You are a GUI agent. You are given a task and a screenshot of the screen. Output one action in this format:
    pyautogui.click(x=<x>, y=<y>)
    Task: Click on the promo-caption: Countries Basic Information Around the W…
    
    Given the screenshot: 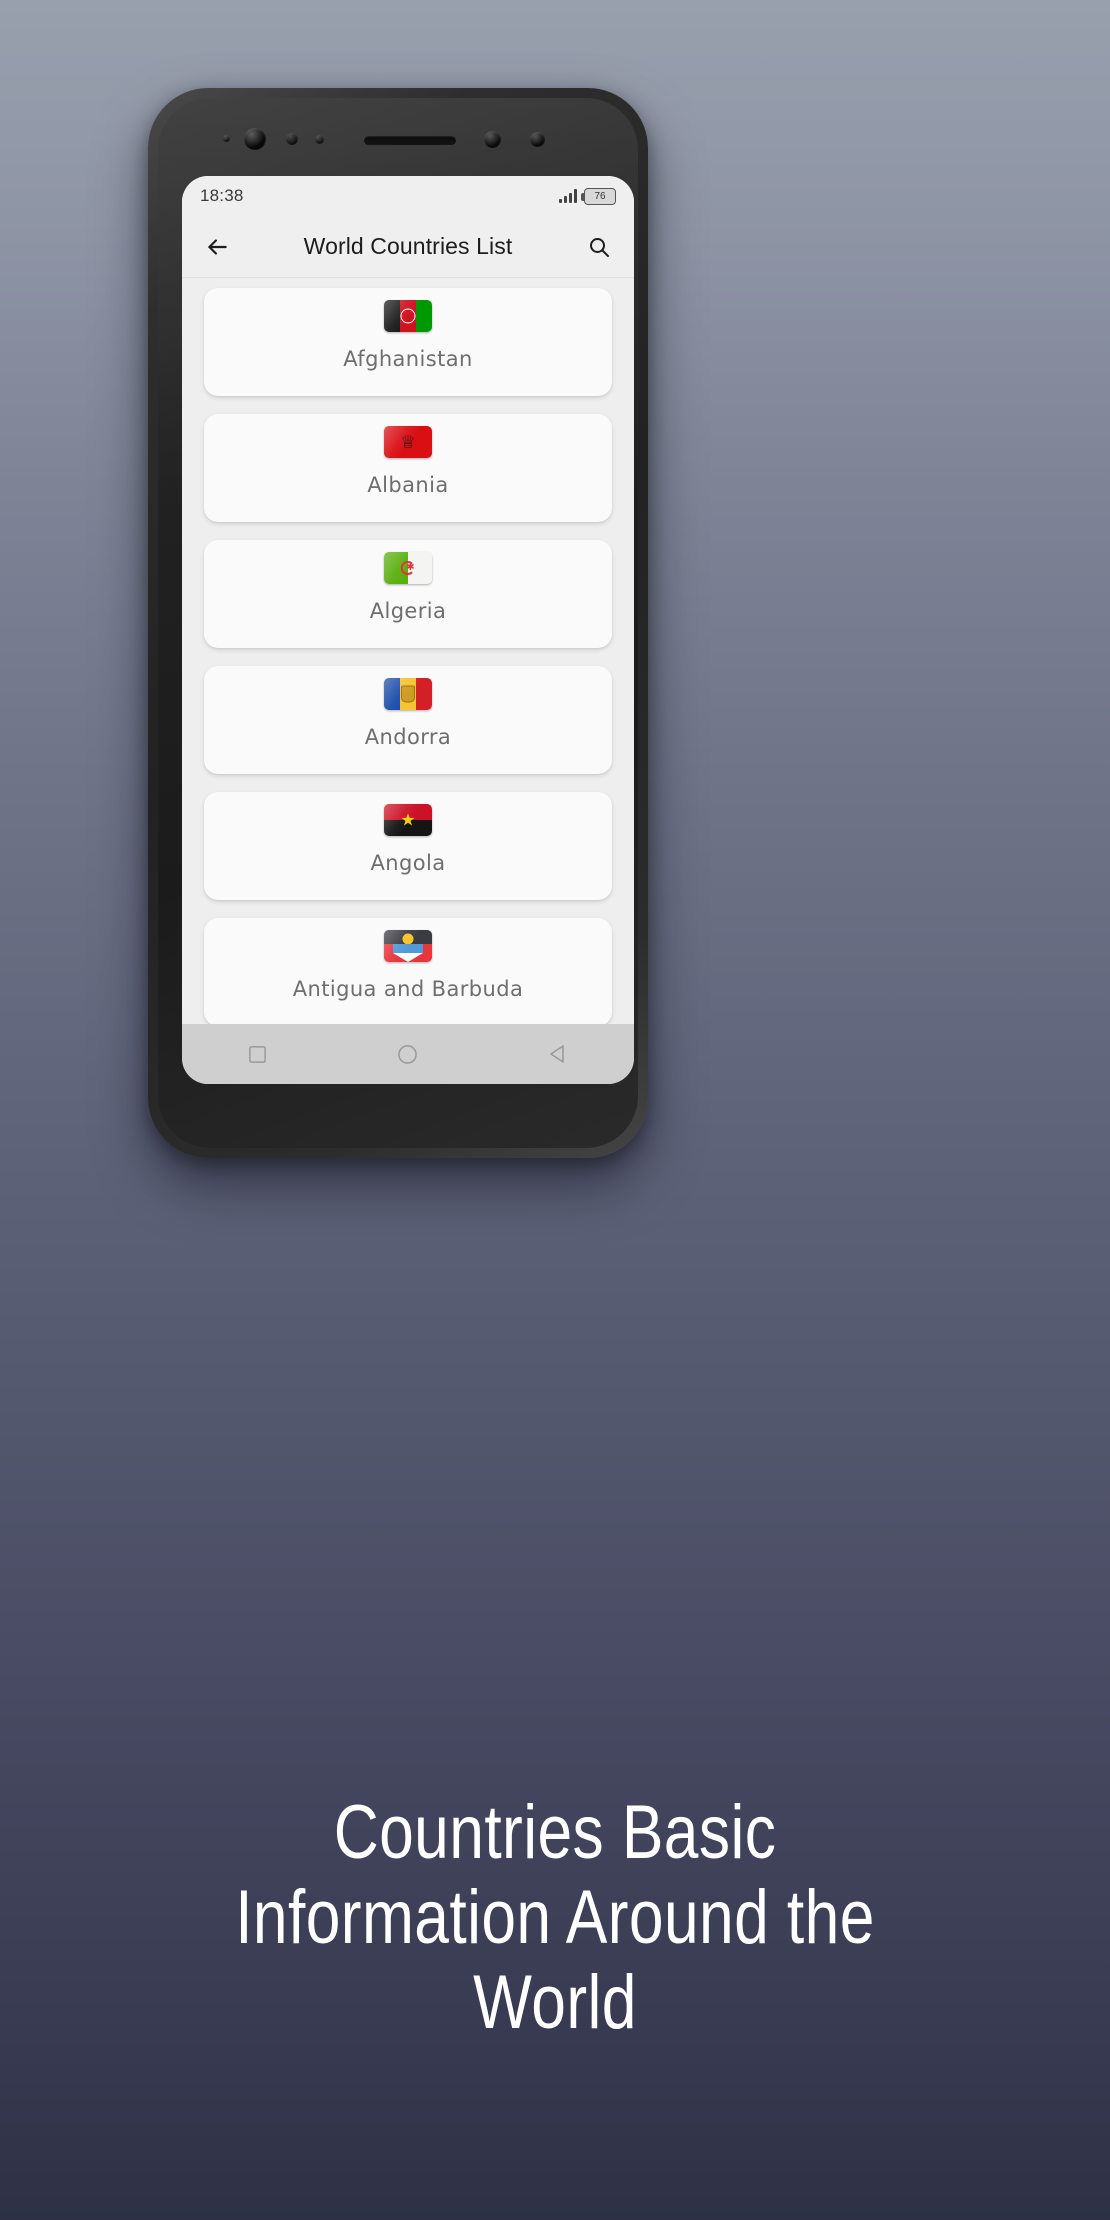 What is the action you would take?
    pyautogui.click(x=555, y=1917)
    